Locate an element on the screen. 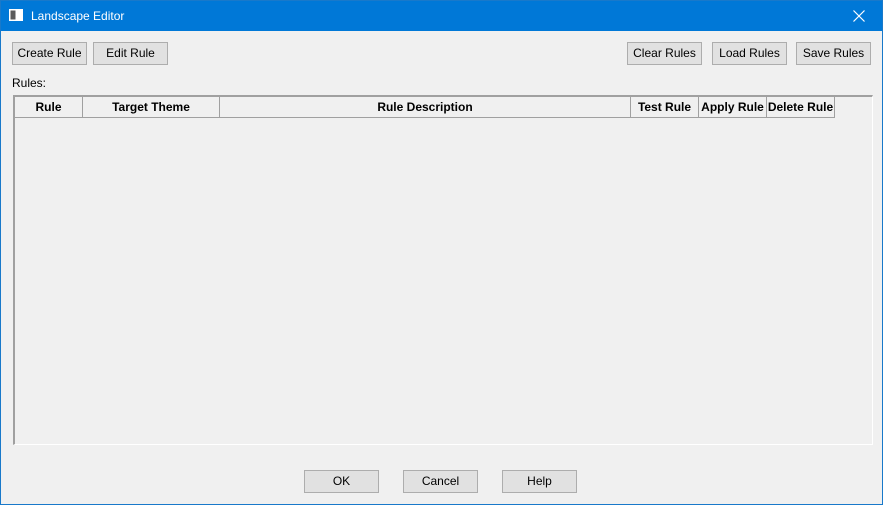  title-bar: Landscape Editor is located at coordinates (441, 16).